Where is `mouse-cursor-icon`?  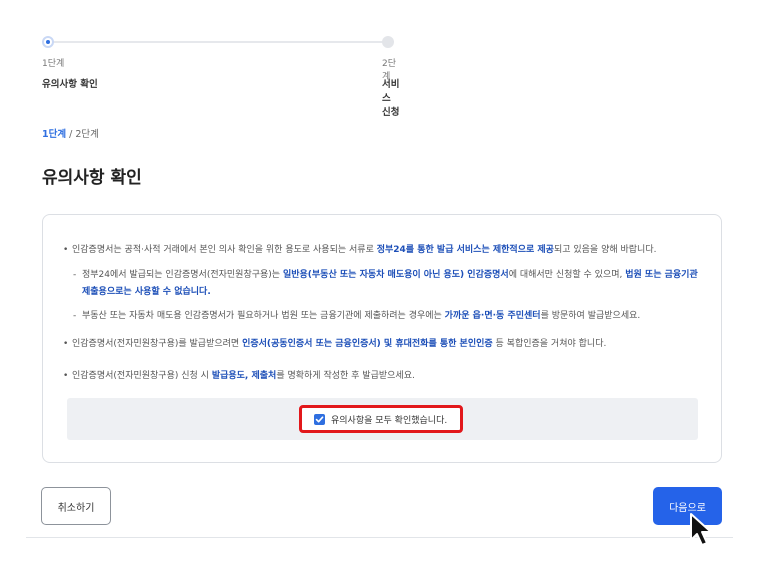
mouse-cursor-icon is located at coordinates (701, 529).